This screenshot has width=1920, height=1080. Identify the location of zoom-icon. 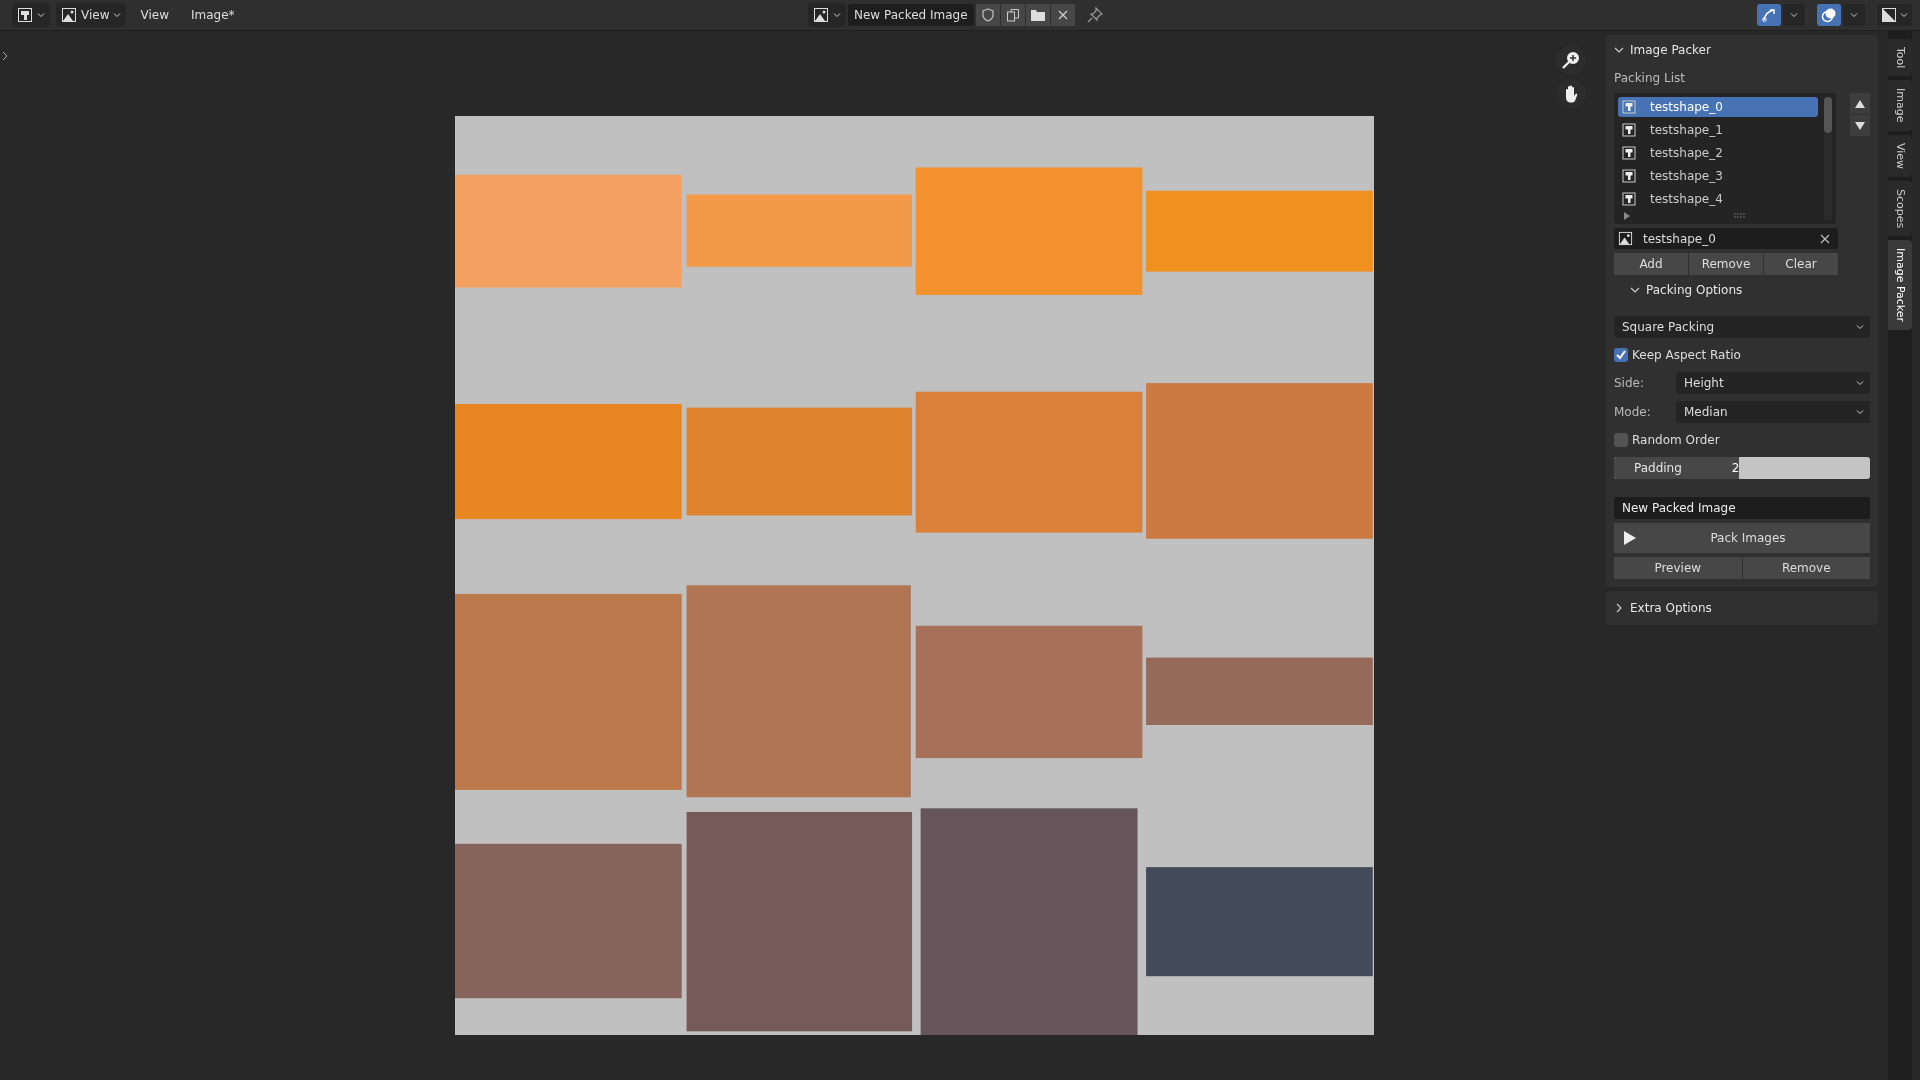
(1571, 60).